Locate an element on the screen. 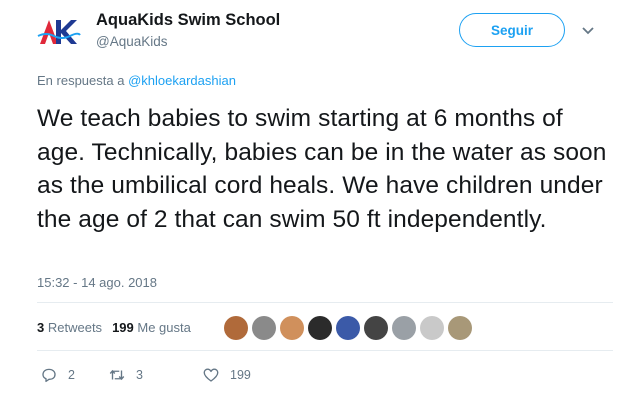  reply-prefix: En respuesta a is located at coordinates (81, 80).